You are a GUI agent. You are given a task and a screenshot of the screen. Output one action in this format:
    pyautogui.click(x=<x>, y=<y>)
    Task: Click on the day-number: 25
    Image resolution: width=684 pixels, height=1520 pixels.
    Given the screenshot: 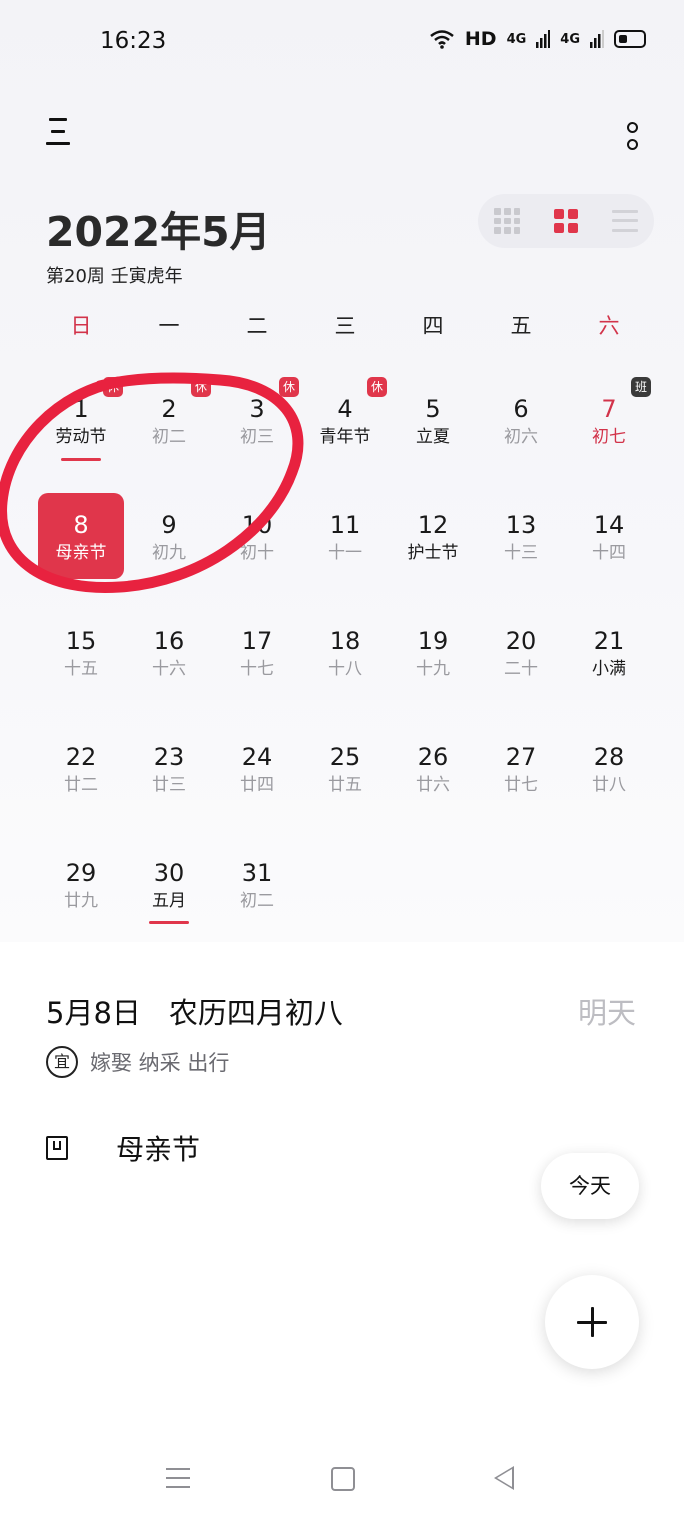 What is the action you would take?
    pyautogui.click(x=345, y=757)
    